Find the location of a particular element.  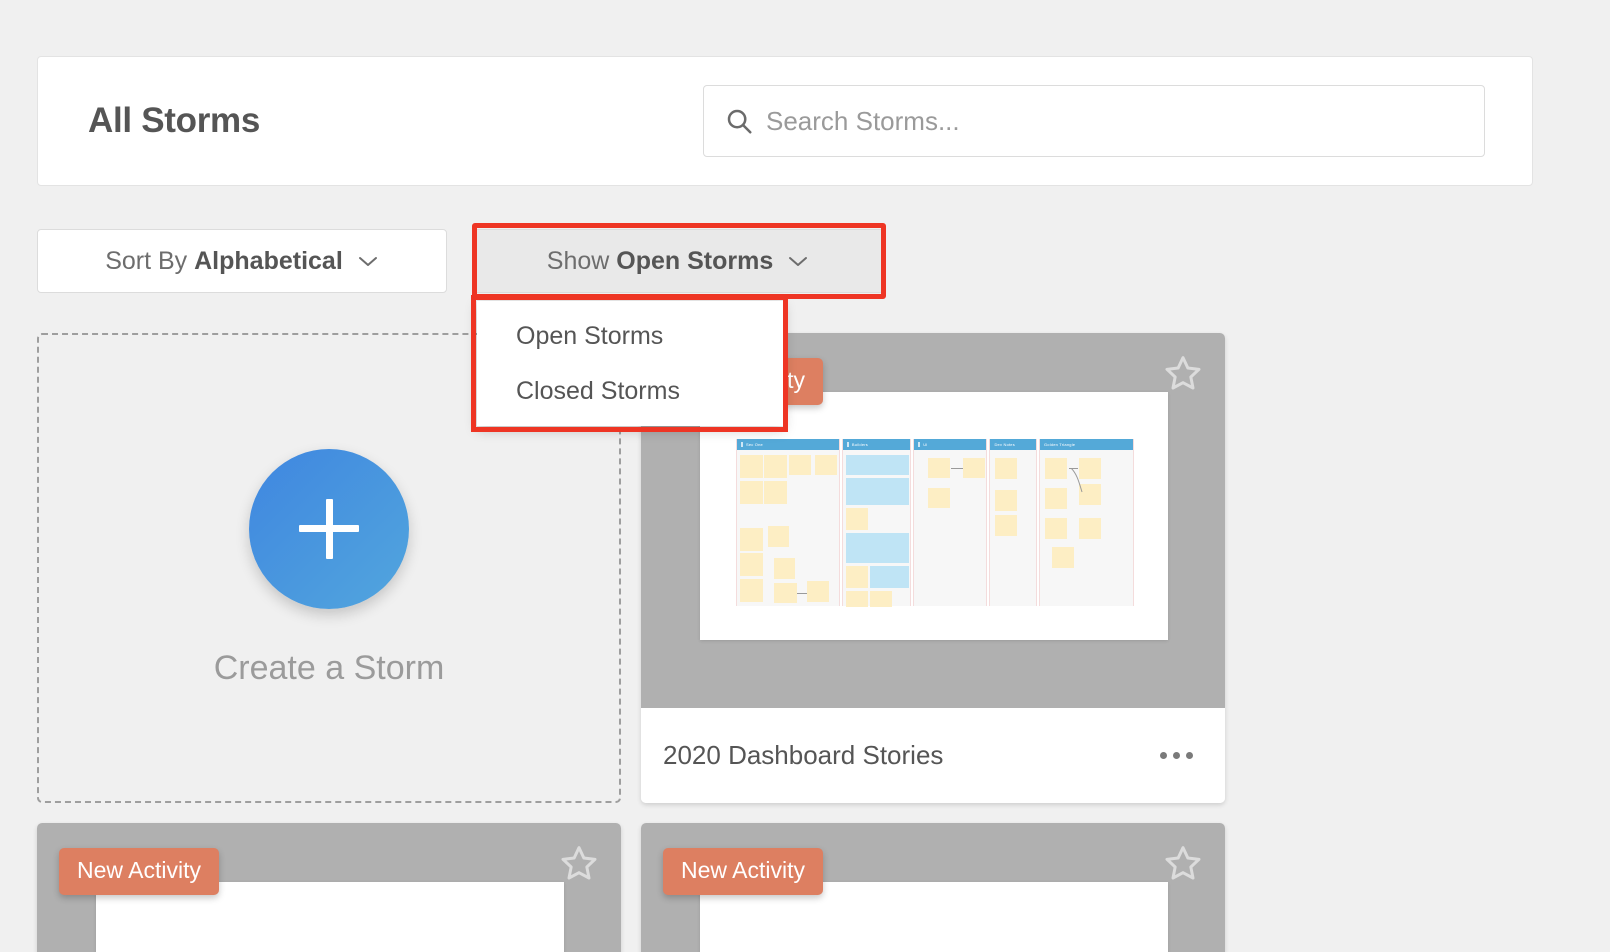

plus-icon is located at coordinates (329, 528).